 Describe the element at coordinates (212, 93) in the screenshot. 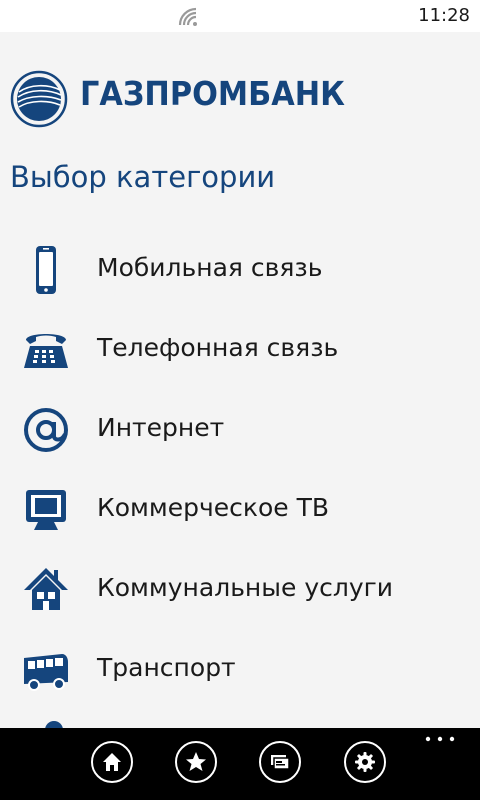

I see `bank-logo-text: ГАЗПРОМБАНК` at that location.